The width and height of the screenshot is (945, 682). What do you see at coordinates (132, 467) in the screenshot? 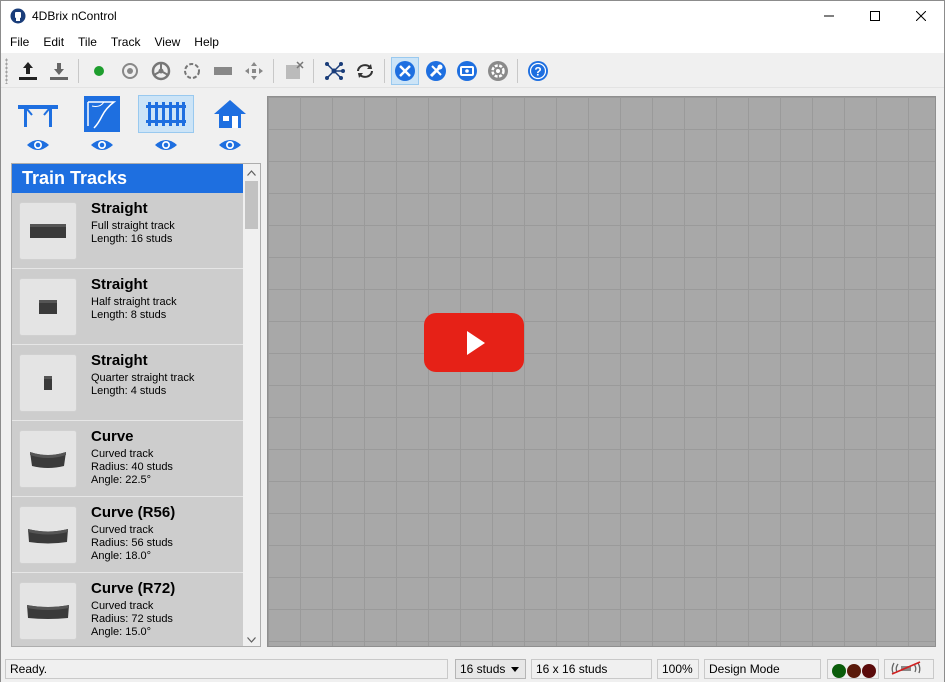
I see `track-radius: Radius: 40 studs` at bounding box center [132, 467].